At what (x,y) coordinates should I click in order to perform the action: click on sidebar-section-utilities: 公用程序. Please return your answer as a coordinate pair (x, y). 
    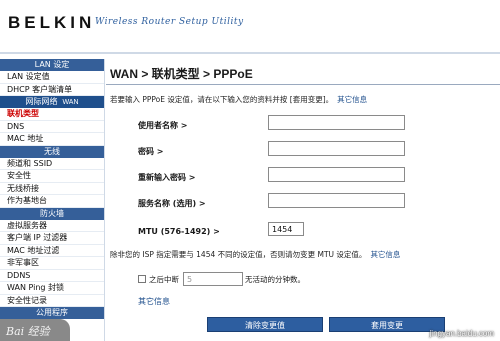
    Looking at the image, I should click on (52, 313).